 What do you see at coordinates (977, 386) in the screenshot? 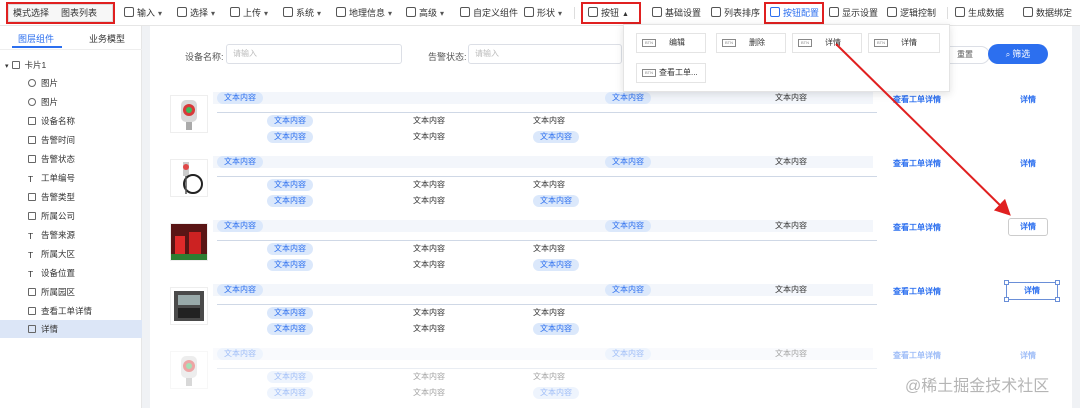
I see `watermark: @稀土掘金技术社区` at bounding box center [977, 386].